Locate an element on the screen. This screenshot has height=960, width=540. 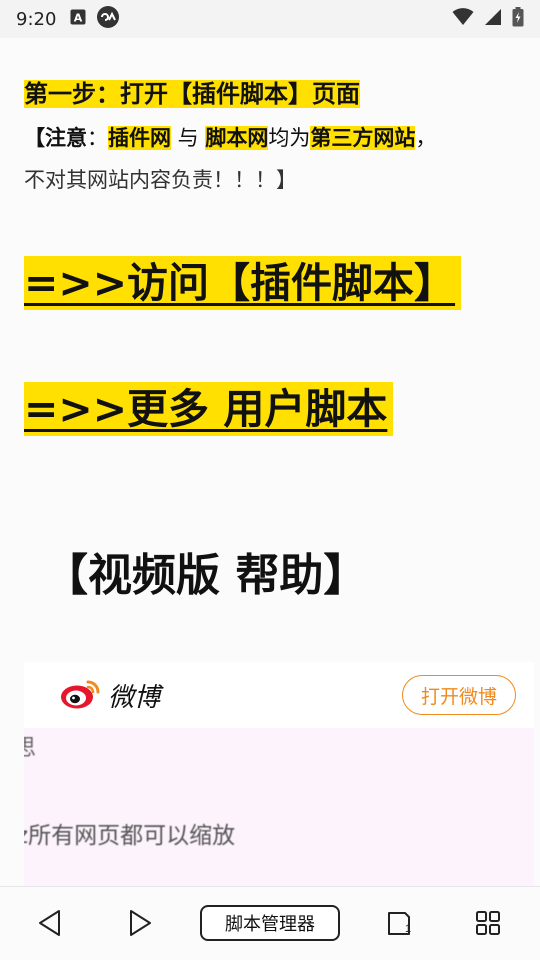
menu-grid-button is located at coordinates (488, 924).